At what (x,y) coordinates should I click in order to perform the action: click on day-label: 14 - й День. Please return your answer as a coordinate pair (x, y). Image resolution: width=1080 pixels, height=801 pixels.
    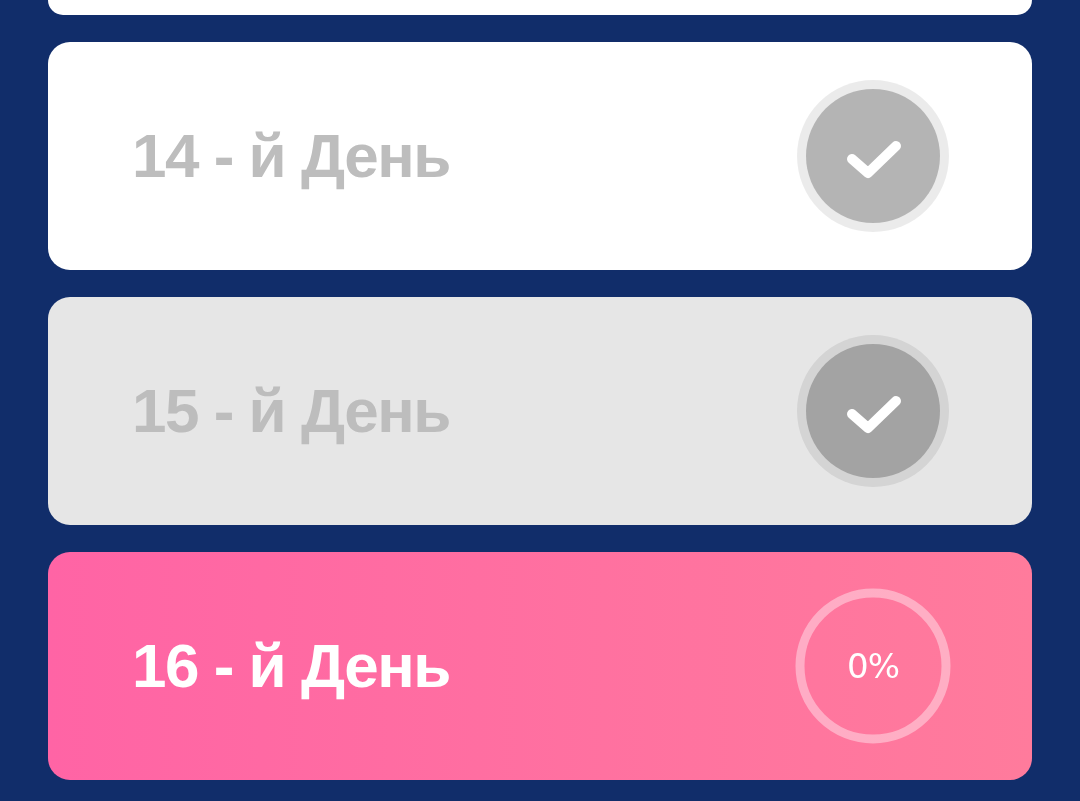
    Looking at the image, I should click on (291, 156).